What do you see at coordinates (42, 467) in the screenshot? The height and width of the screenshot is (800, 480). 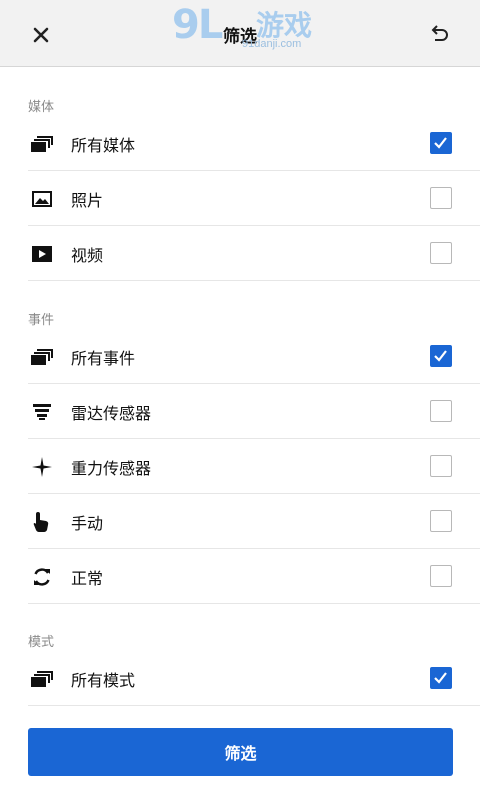 I see `gravity-icon` at bounding box center [42, 467].